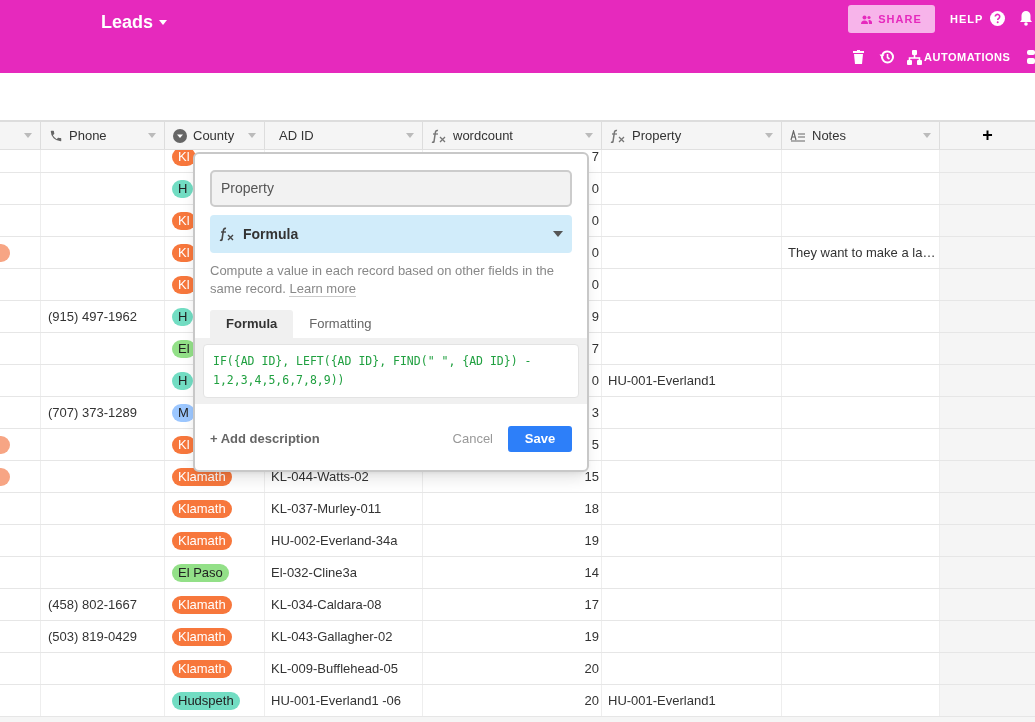 The image size is (1035, 722). I want to click on column-header: Notes, so click(861, 135).